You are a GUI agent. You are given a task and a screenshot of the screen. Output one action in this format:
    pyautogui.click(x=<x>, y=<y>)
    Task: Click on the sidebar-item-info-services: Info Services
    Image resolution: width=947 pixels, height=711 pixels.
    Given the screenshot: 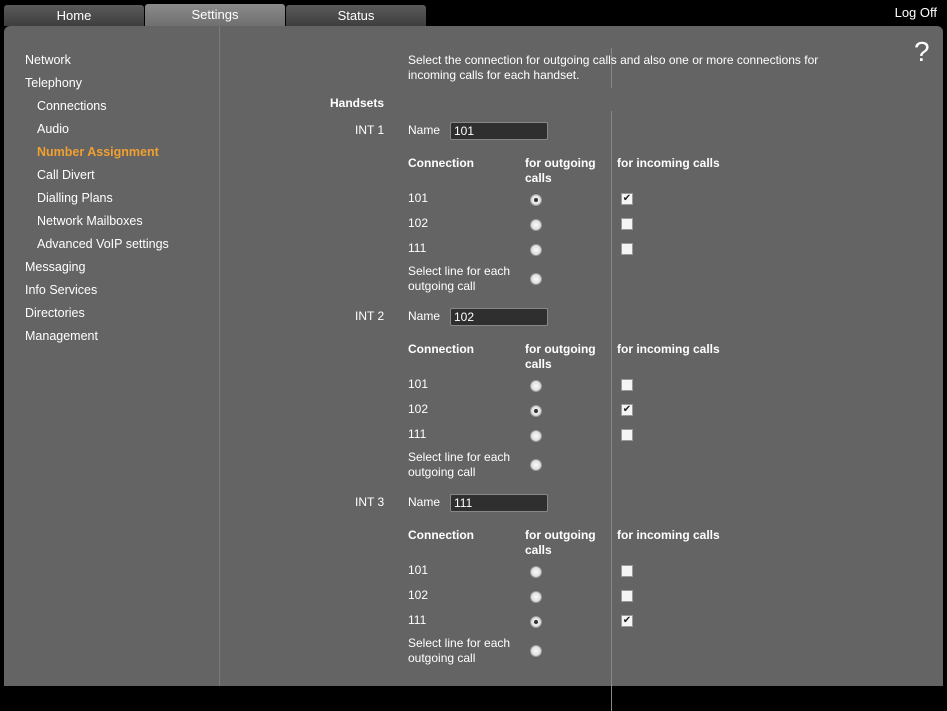 What is the action you would take?
    pyautogui.click(x=61, y=290)
    